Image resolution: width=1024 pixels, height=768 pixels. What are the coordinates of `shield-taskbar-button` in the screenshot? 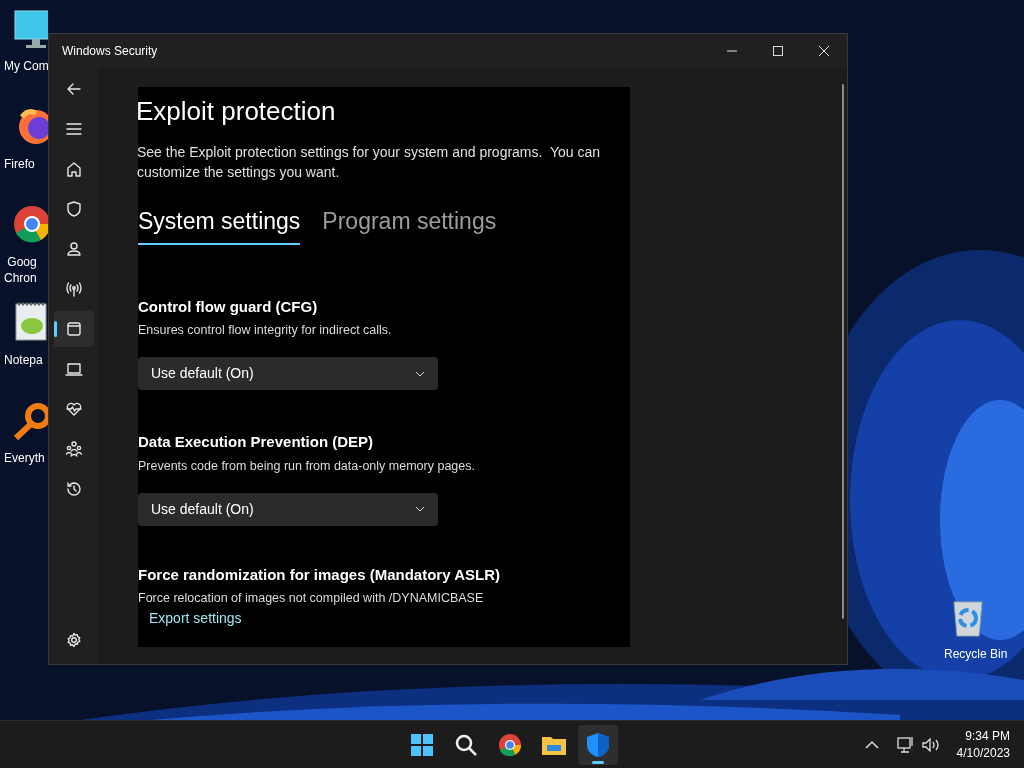 It's located at (598, 744).